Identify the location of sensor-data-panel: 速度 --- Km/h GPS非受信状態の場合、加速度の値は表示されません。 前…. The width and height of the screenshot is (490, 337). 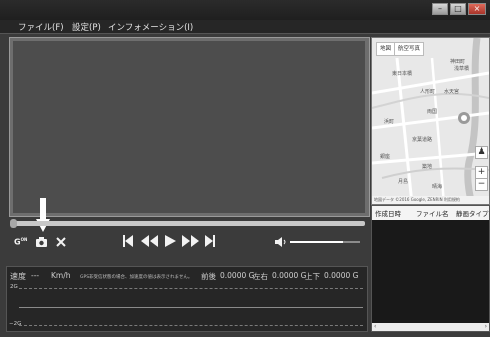
(187, 299).